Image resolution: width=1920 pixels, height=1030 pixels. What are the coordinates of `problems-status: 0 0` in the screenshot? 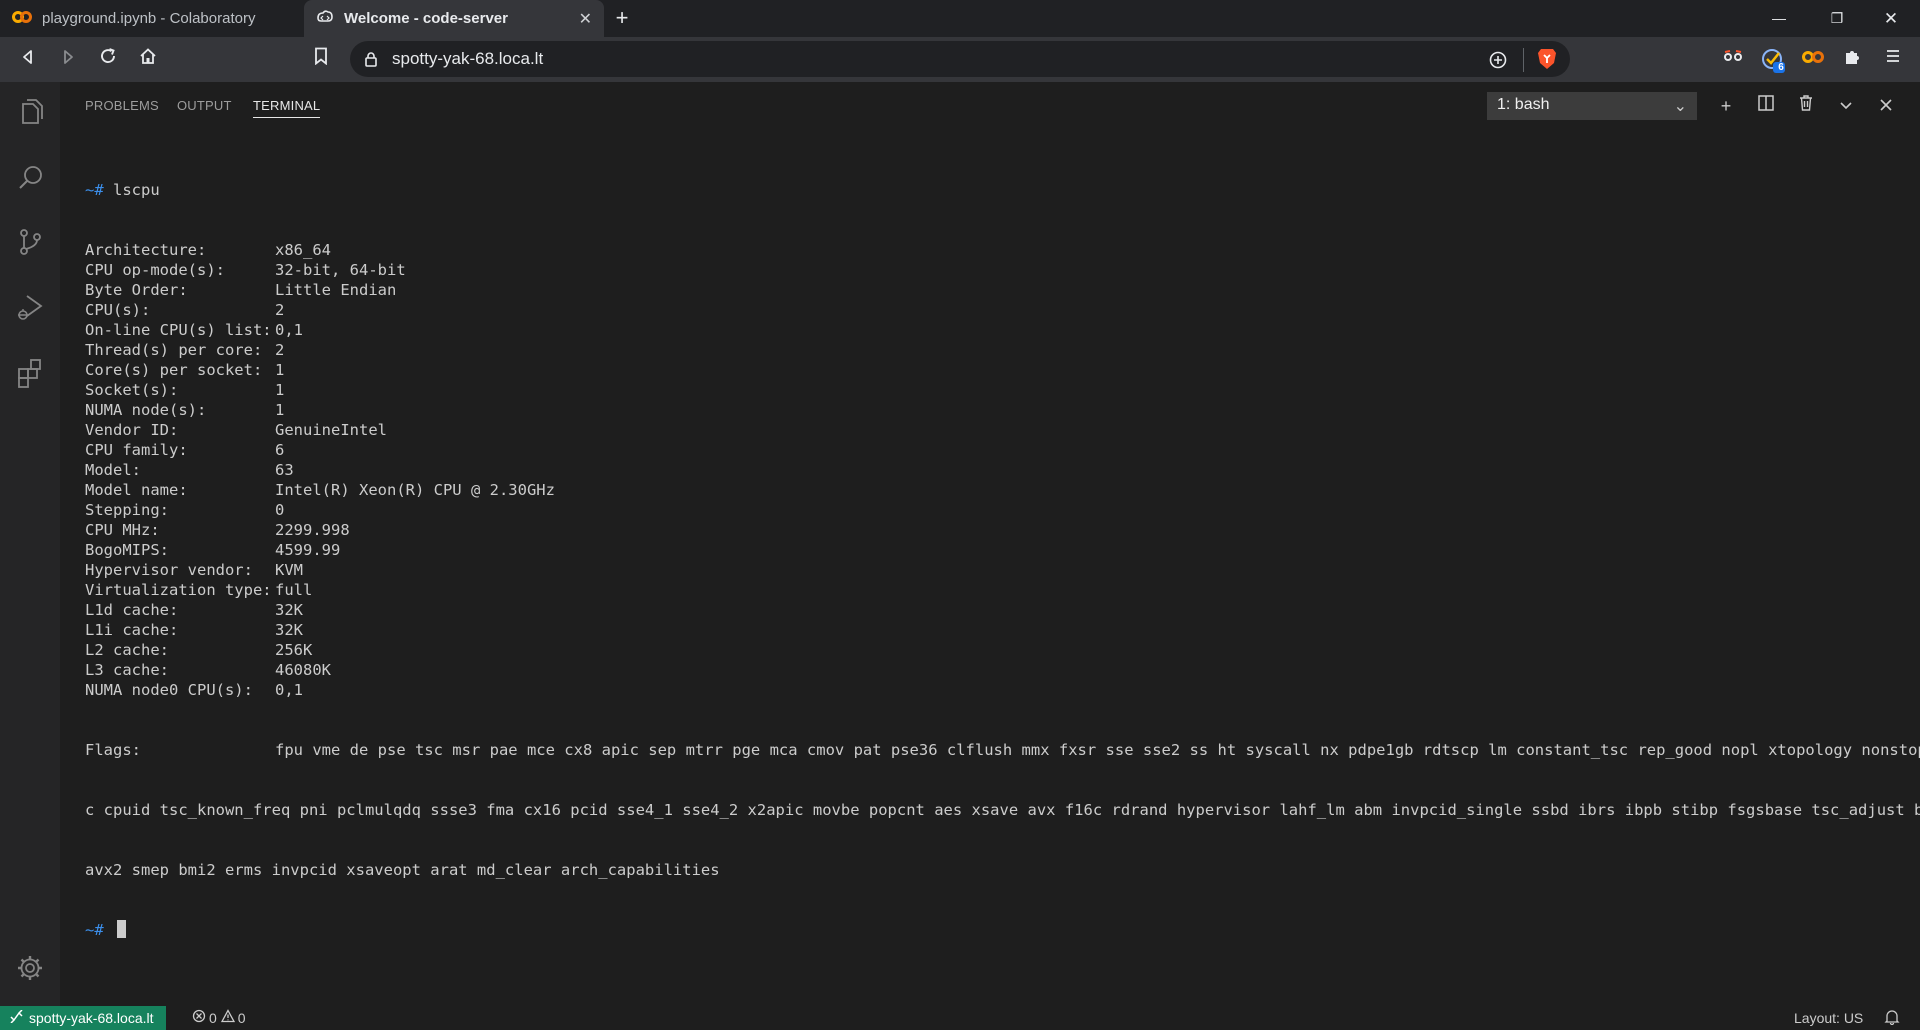 It's located at (219, 1017).